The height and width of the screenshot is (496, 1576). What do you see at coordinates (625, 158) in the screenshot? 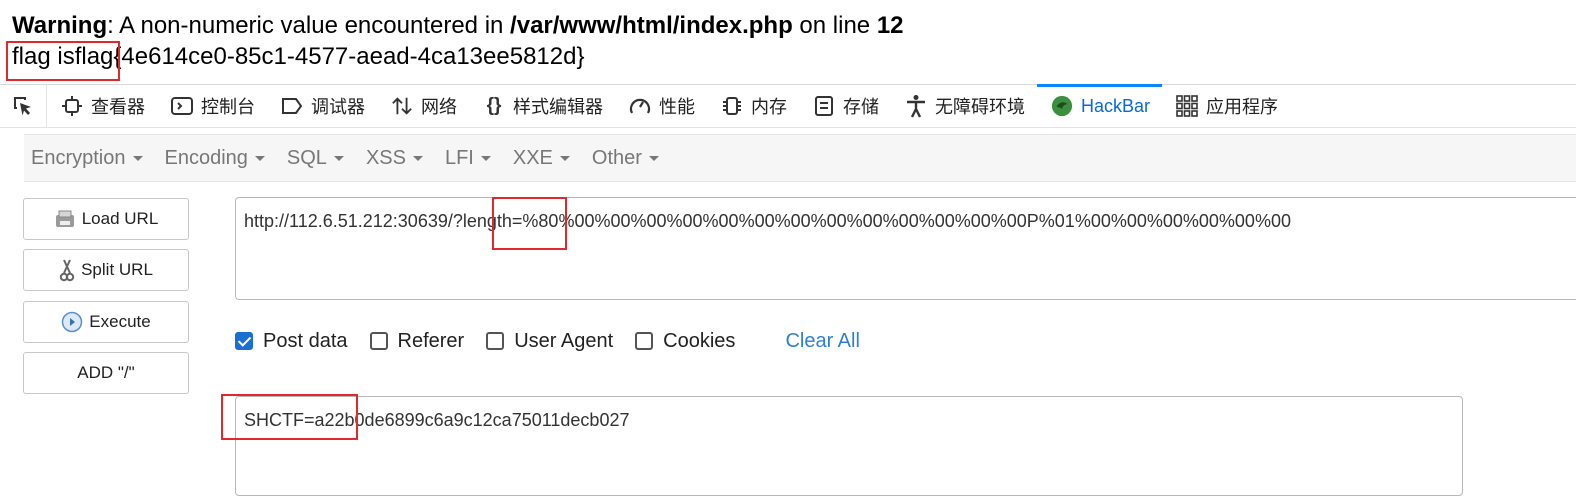
I see `menu-other: Other` at bounding box center [625, 158].